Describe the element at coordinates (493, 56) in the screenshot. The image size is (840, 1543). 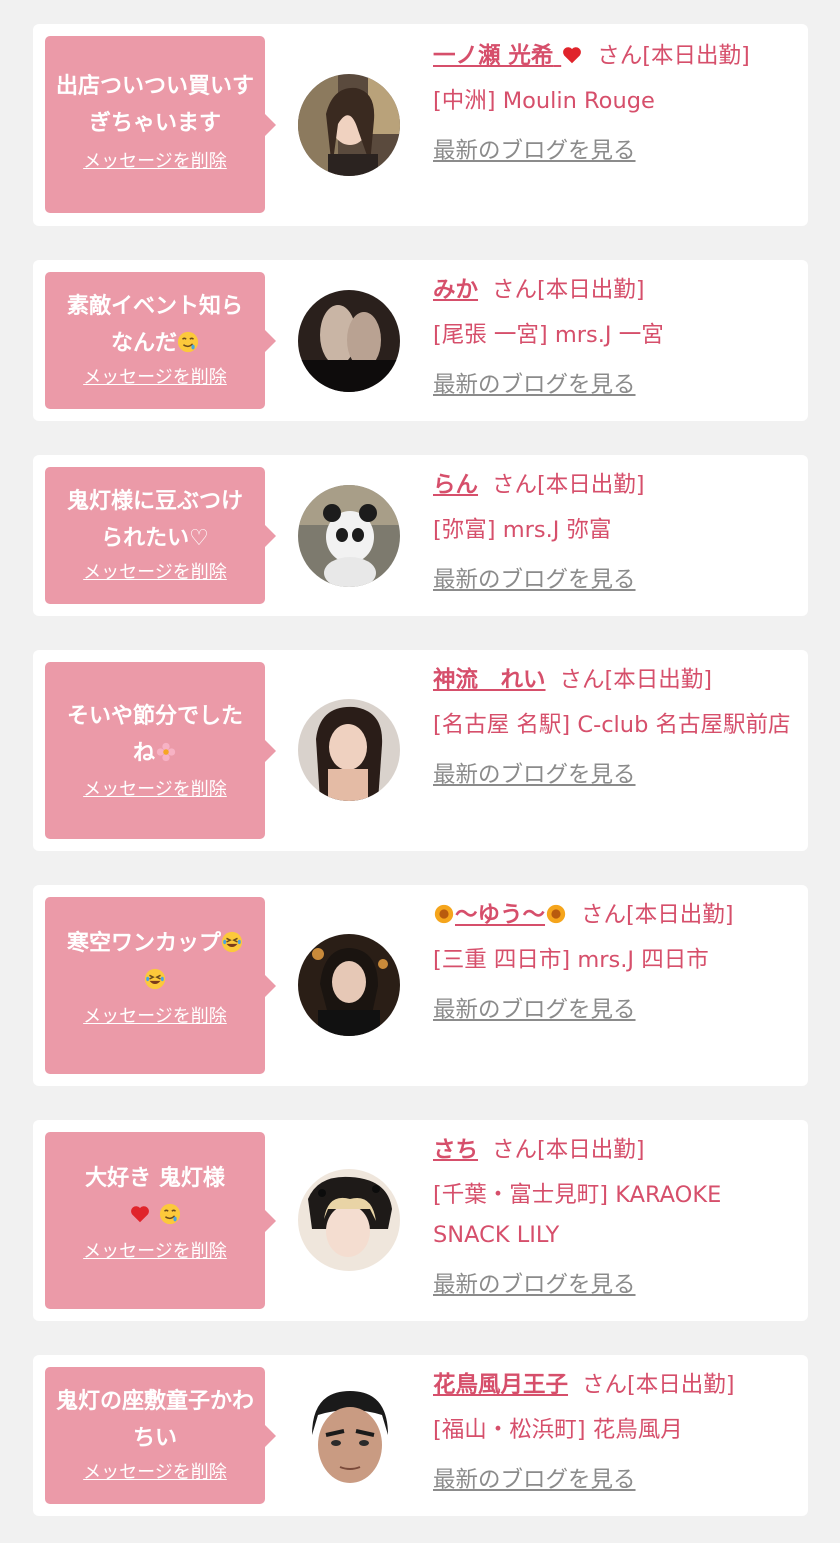
I see `user-name: 一ノ瀬 光希` at that location.